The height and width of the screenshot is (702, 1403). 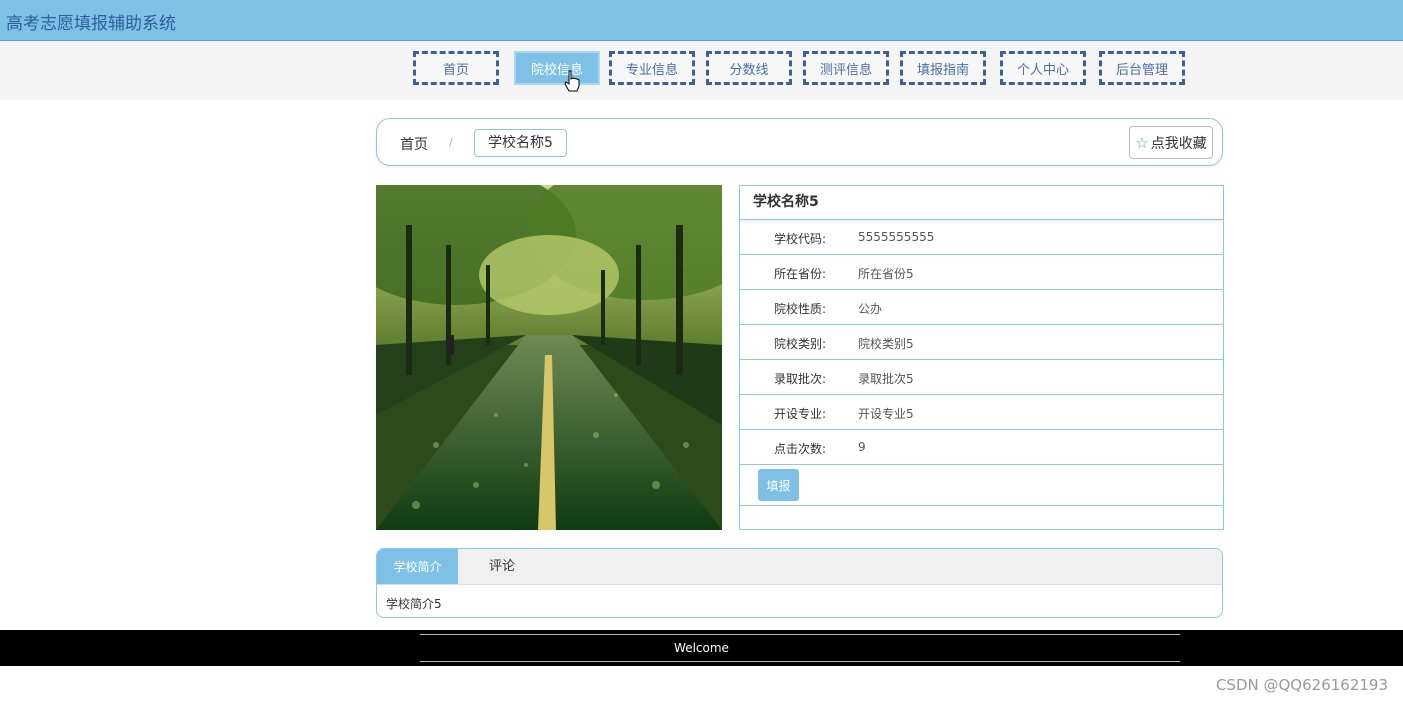 What do you see at coordinates (981, 307) in the screenshot?
I see `info-row: 院校性质: 公办` at bounding box center [981, 307].